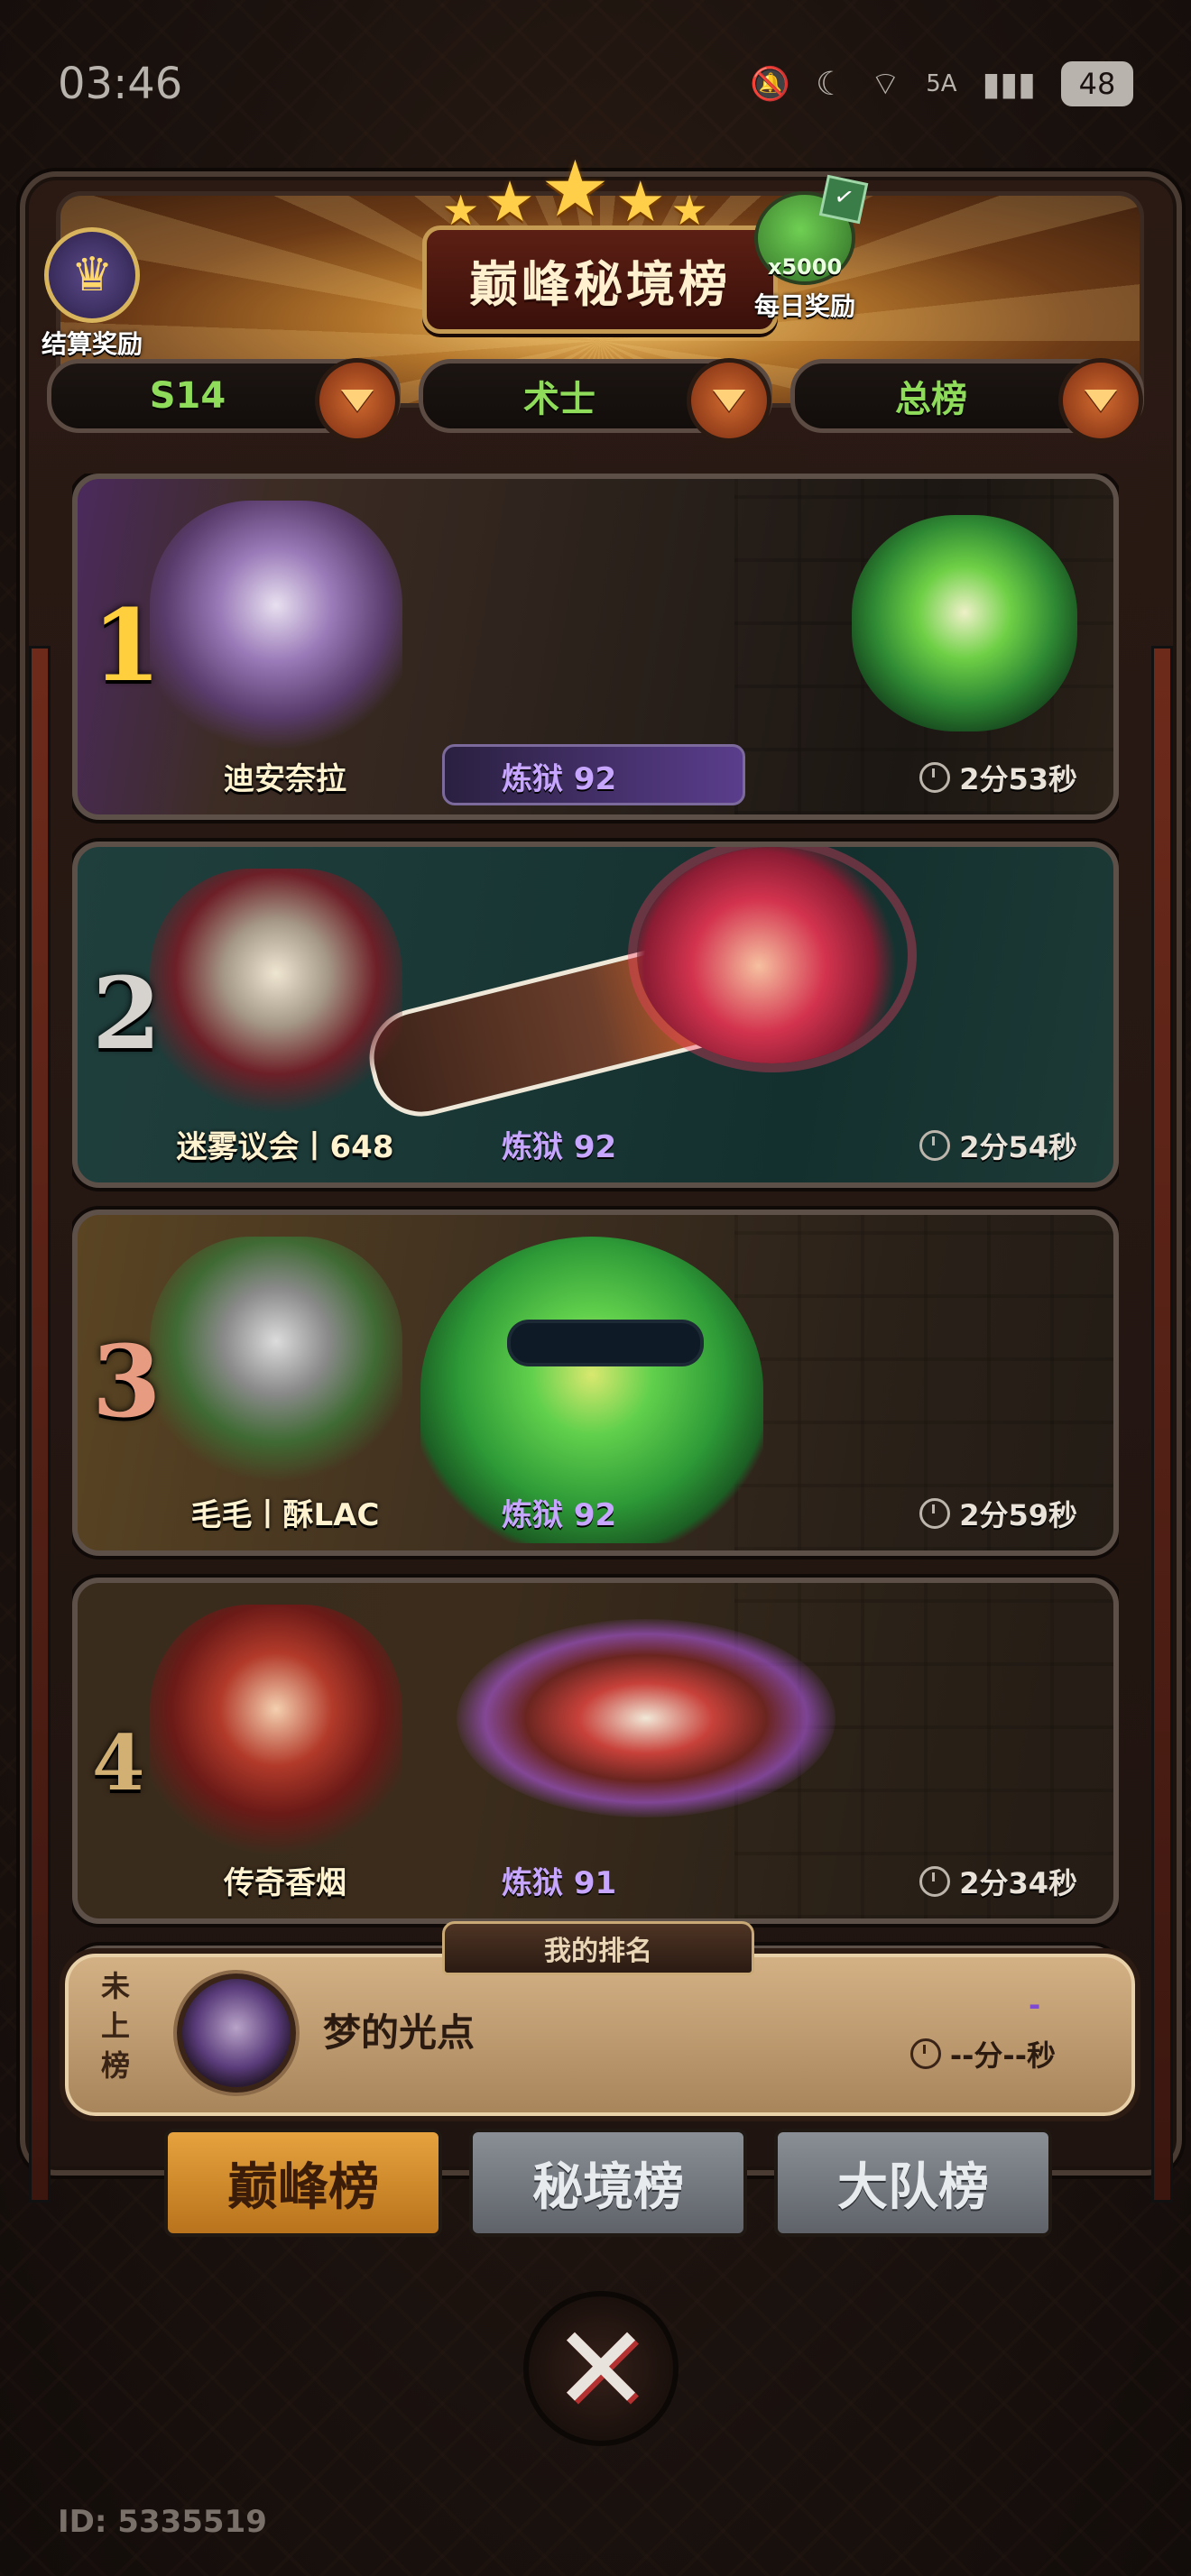  I want to click on daily-reward-count: x5000, so click(805, 267).